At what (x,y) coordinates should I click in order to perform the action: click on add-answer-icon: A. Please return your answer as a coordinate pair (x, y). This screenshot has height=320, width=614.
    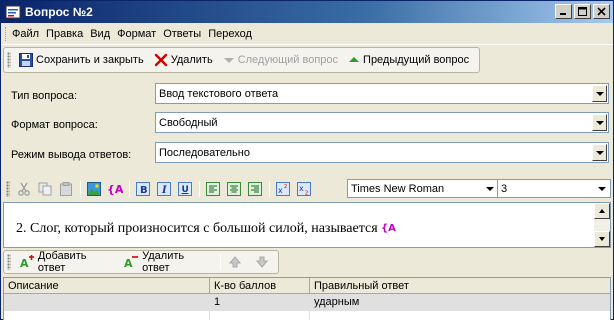
    Looking at the image, I should click on (27, 262).